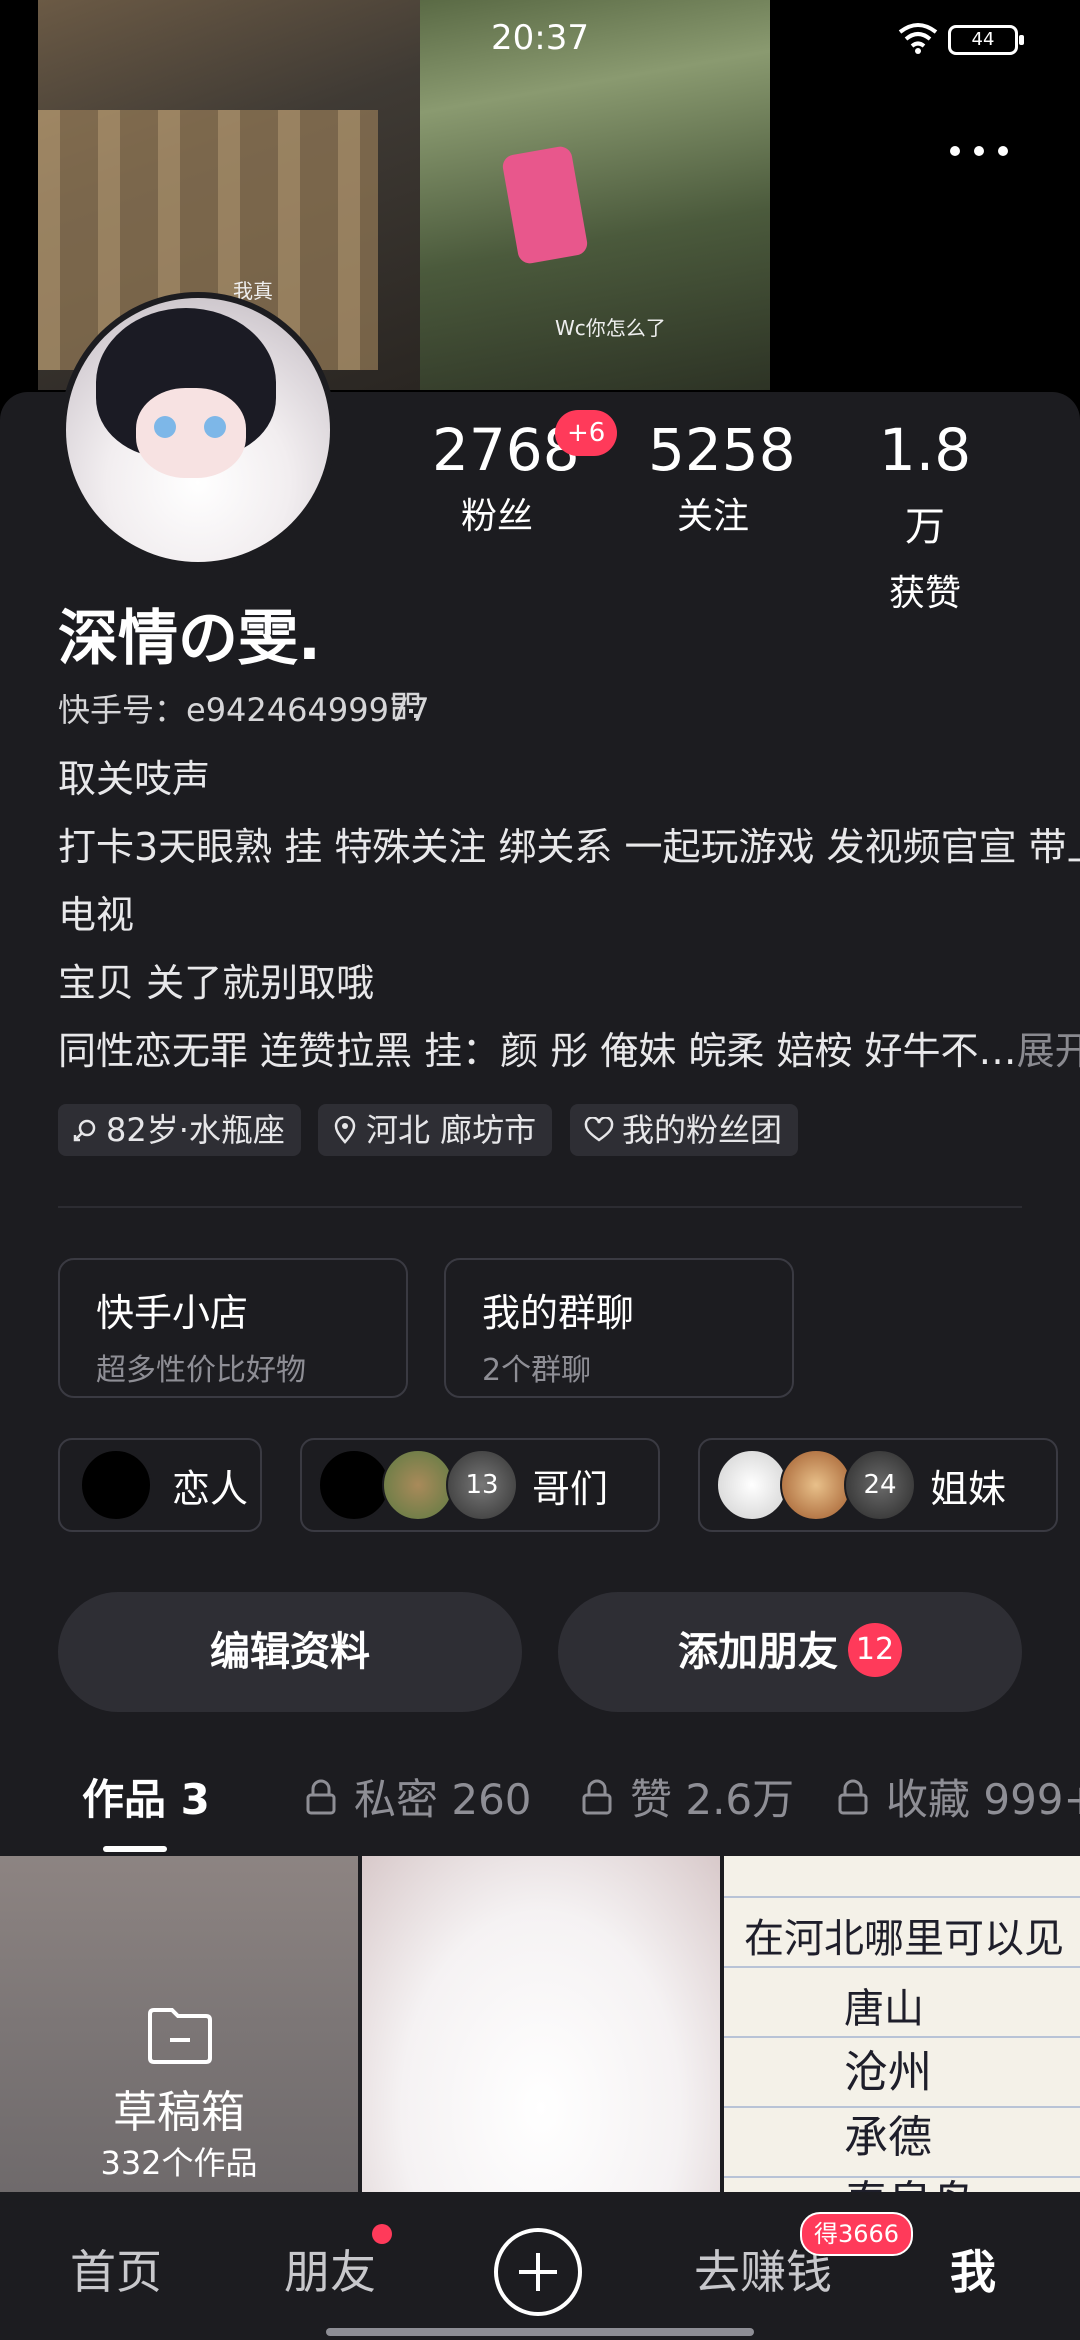 The height and width of the screenshot is (2340, 1080). What do you see at coordinates (116, 2269) in the screenshot?
I see `nav-home: 首页` at bounding box center [116, 2269].